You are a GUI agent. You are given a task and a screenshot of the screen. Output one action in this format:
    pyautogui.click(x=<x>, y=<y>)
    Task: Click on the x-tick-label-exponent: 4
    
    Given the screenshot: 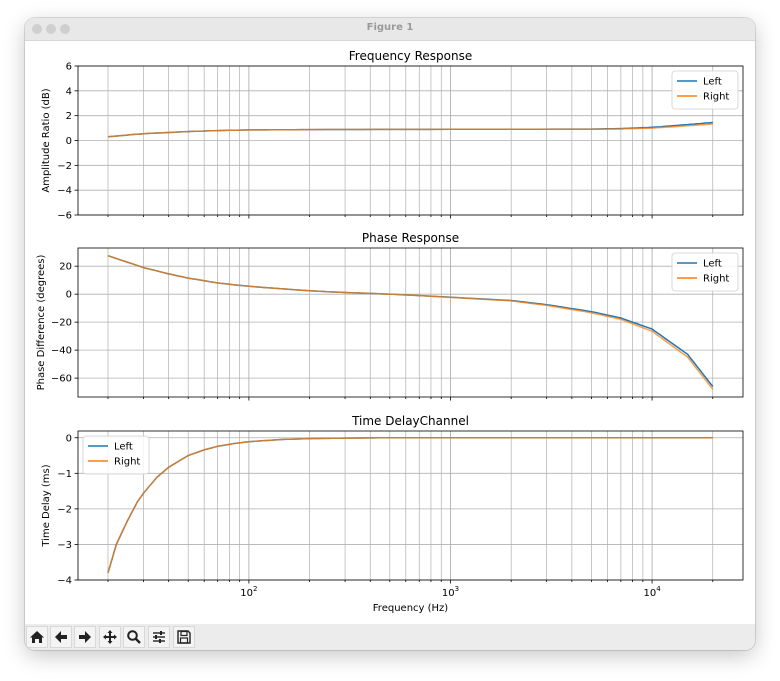 What is the action you would take?
    pyautogui.click(x=658, y=589)
    